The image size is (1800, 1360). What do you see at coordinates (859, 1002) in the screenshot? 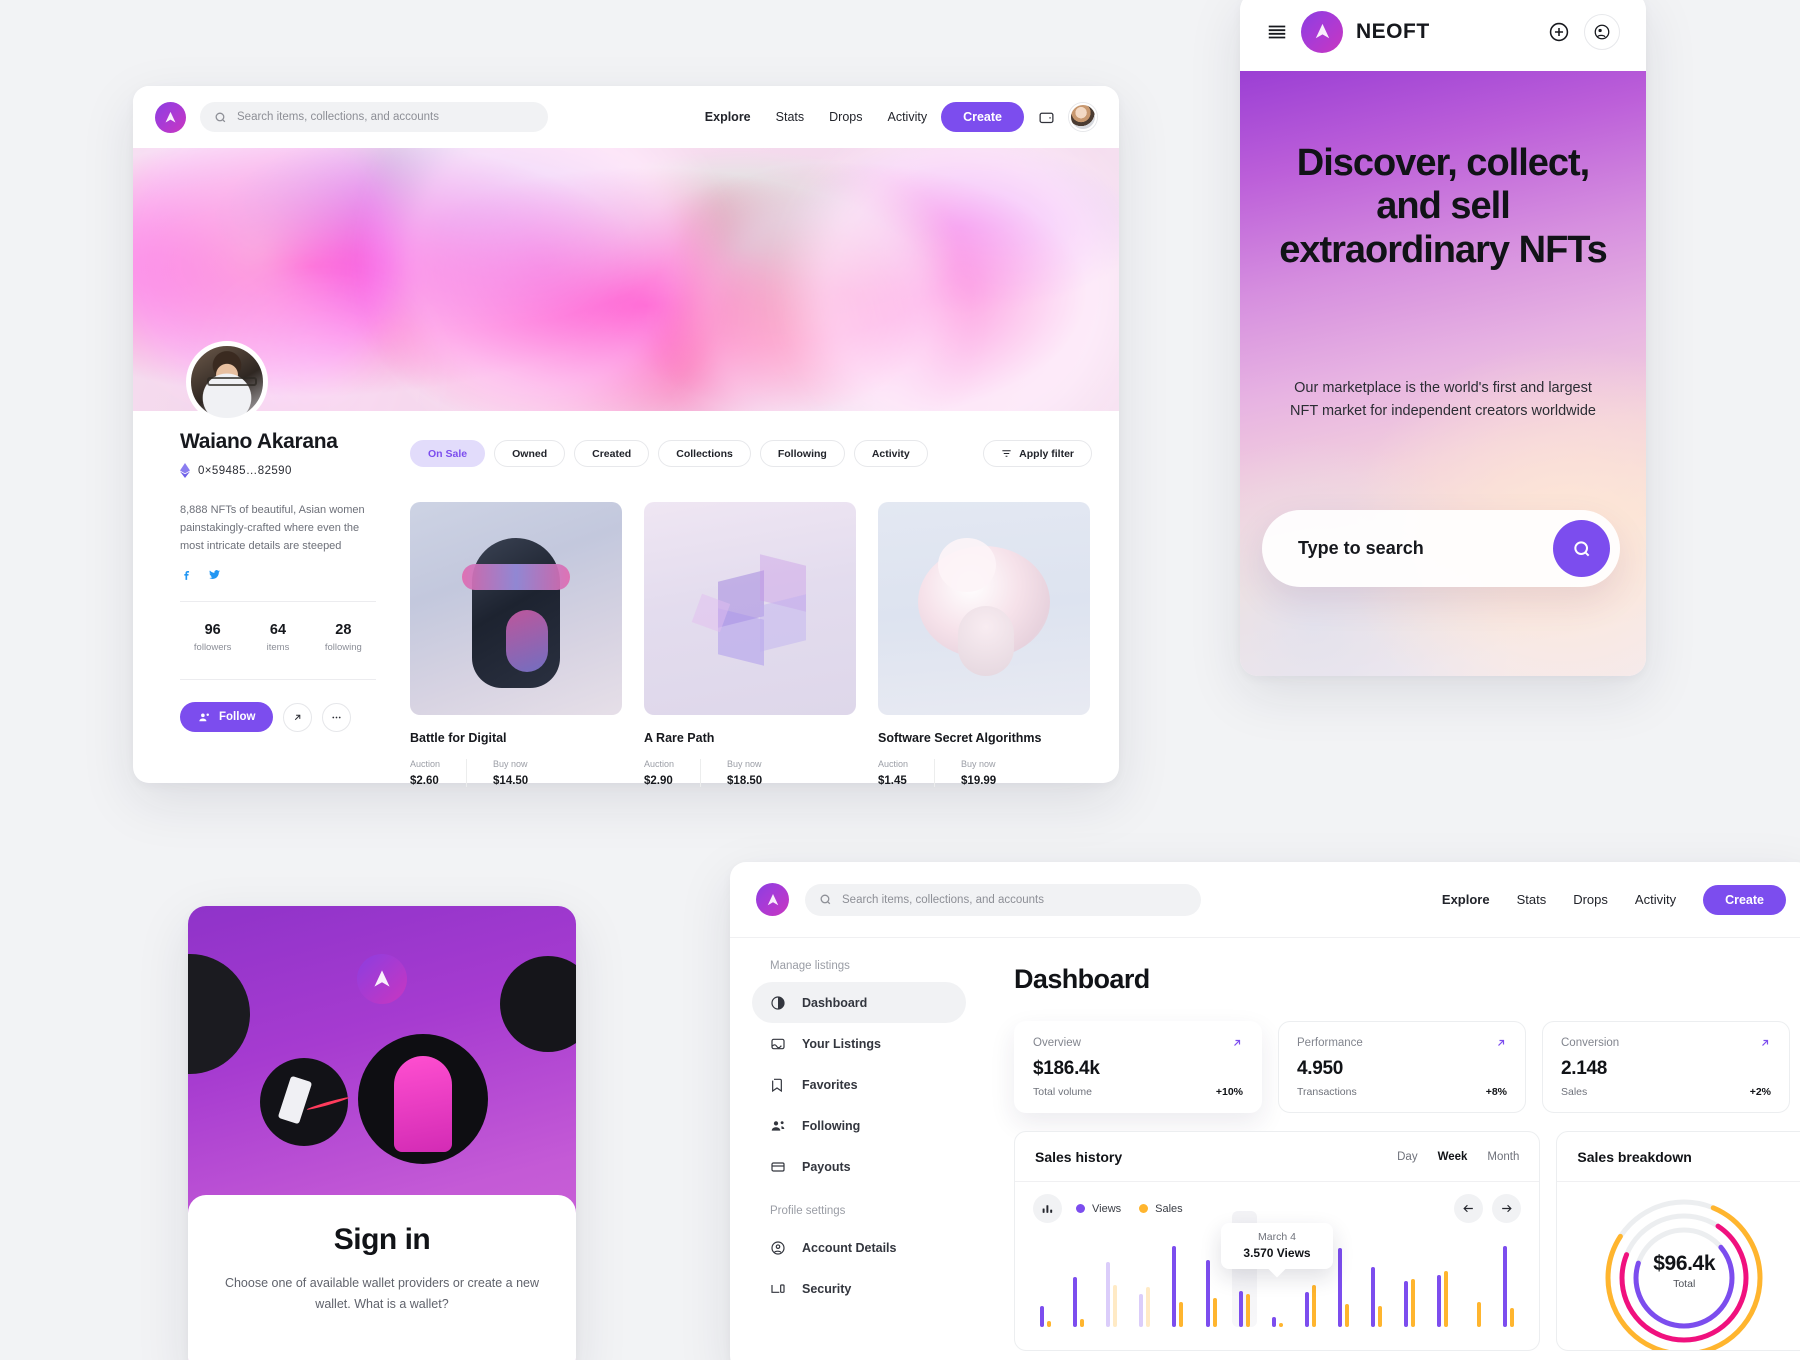
I see `sidebar-item-dashboard: Dashboard` at bounding box center [859, 1002].